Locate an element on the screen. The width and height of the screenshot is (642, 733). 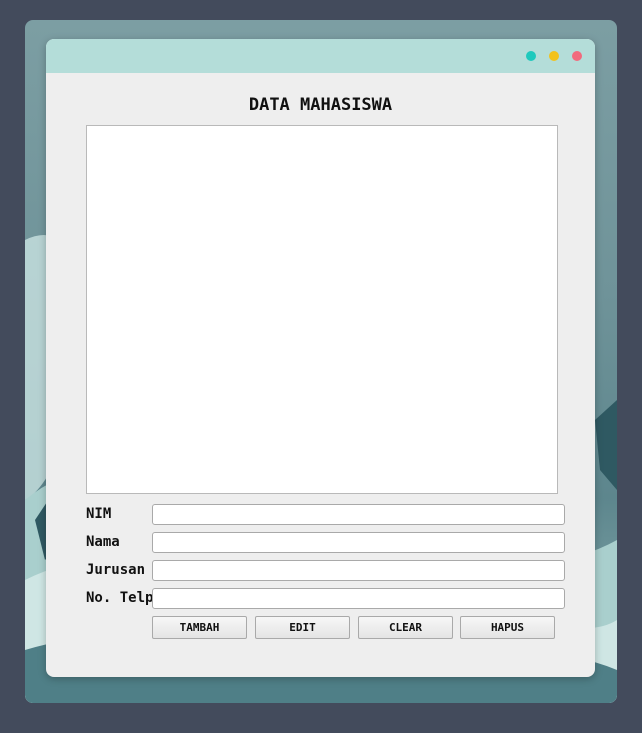
clear-button: CLEAR is located at coordinates (405, 627).